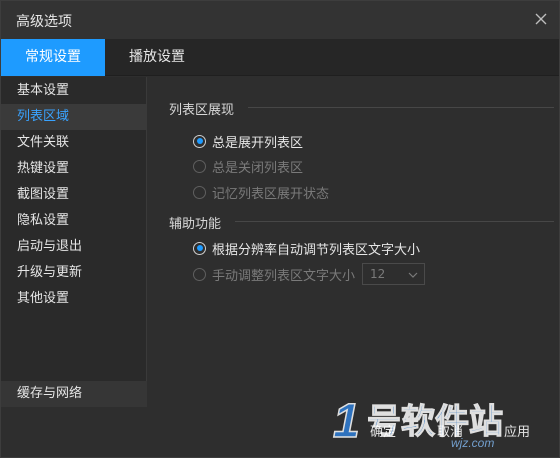 Image resolution: width=560 pixels, height=458 pixels. What do you see at coordinates (383, 433) in the screenshot?
I see `ok-button: 确定` at bounding box center [383, 433].